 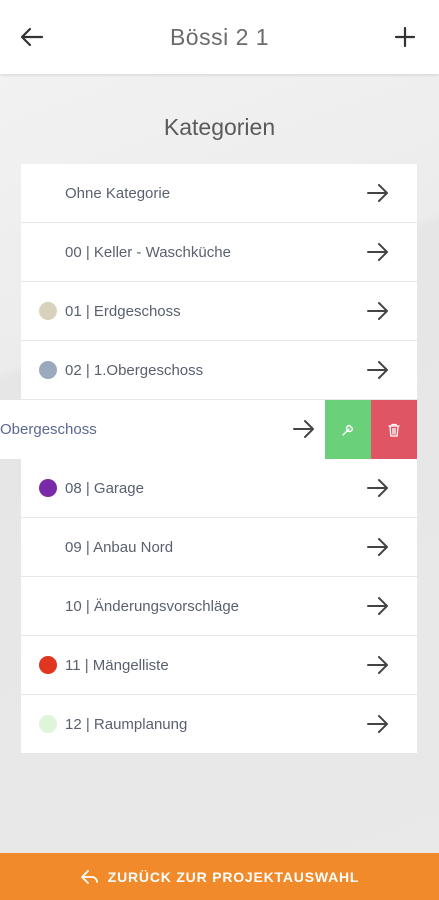 What do you see at coordinates (219, 127) in the screenshot?
I see `section-title: Kategorien` at bounding box center [219, 127].